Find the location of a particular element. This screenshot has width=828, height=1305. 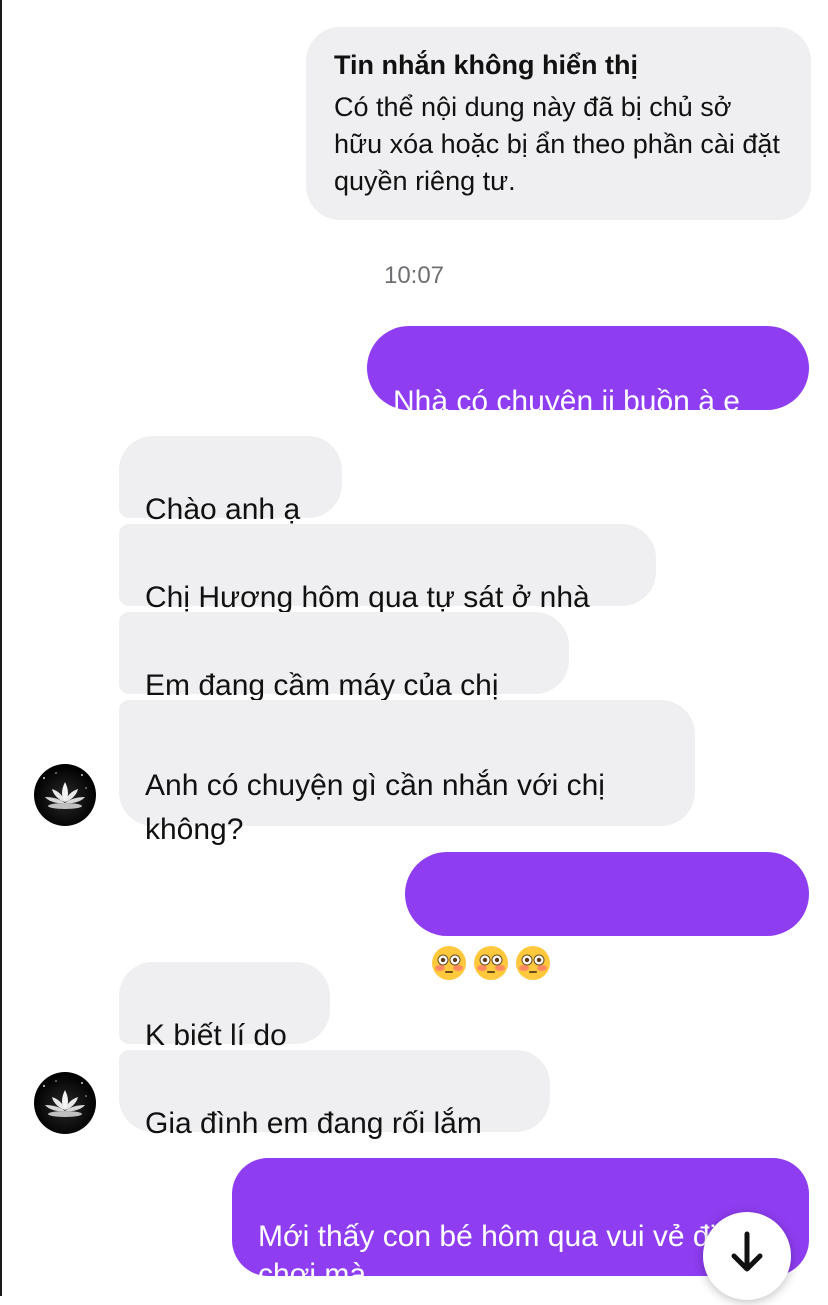

emoji-group is located at coordinates (494, 963).